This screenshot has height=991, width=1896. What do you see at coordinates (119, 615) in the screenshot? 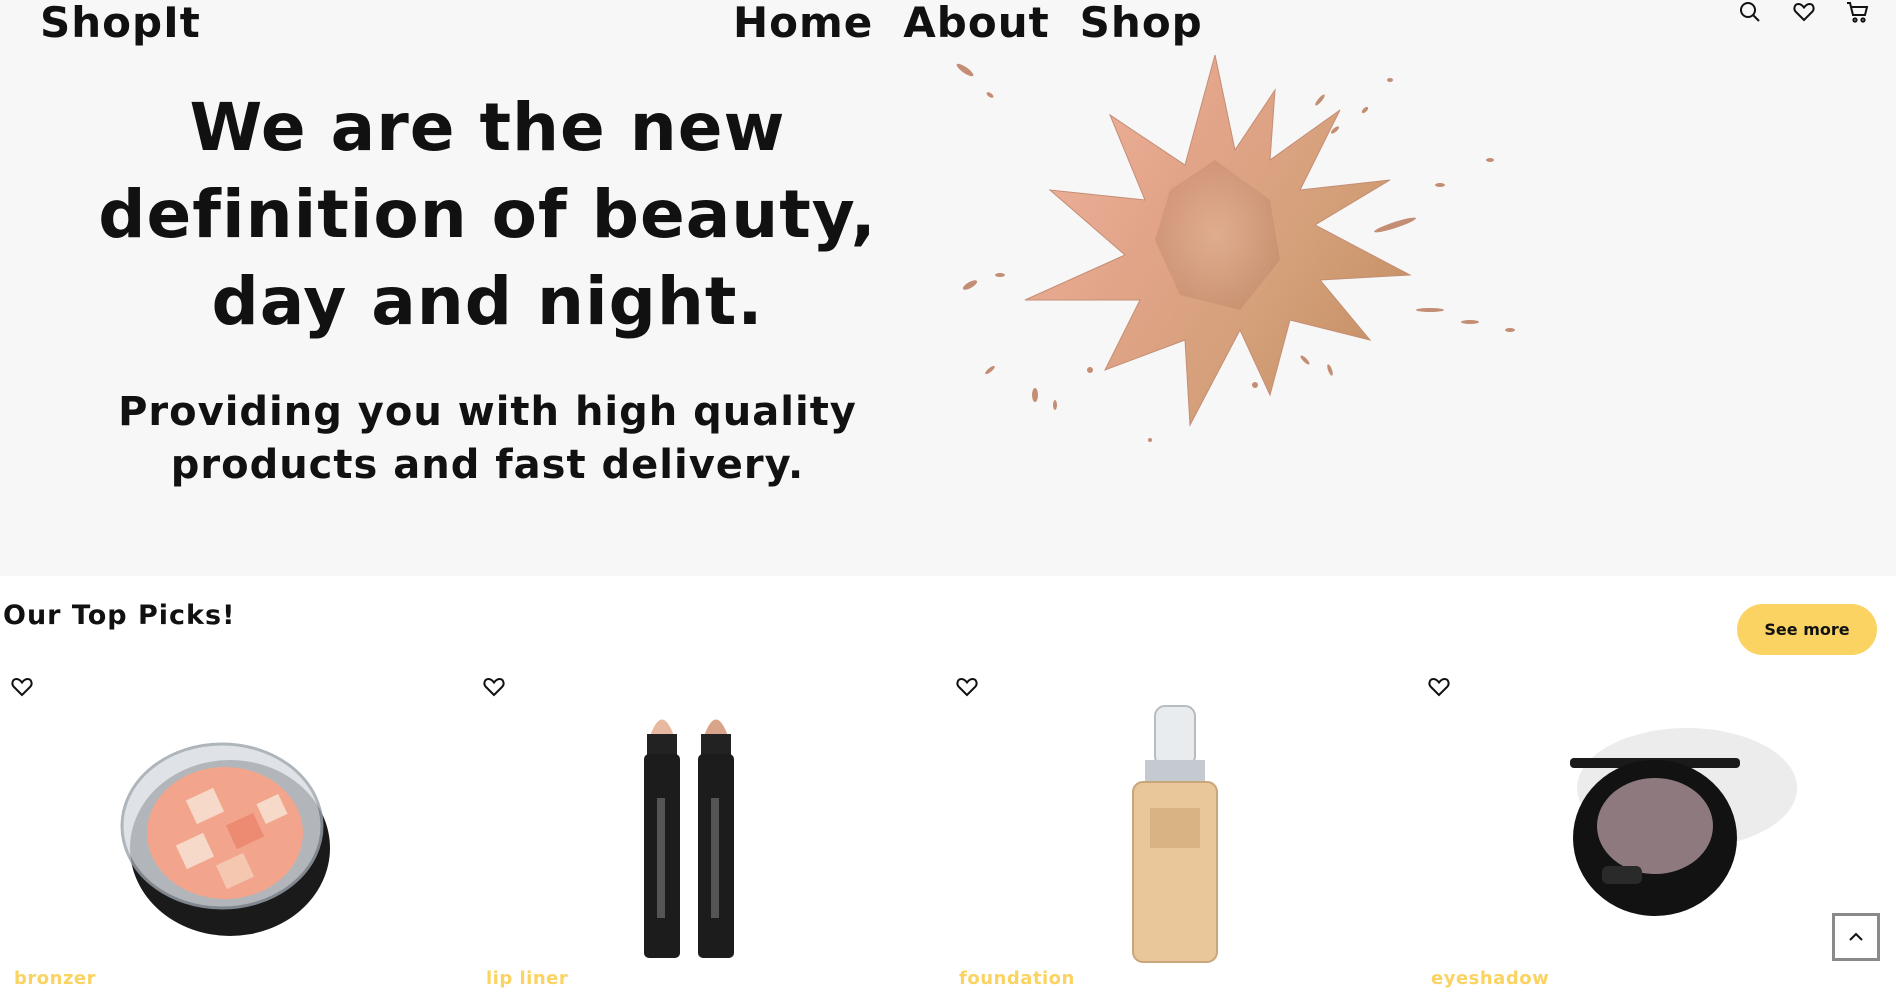
I see `section-title: Our Top Picks!` at bounding box center [119, 615].